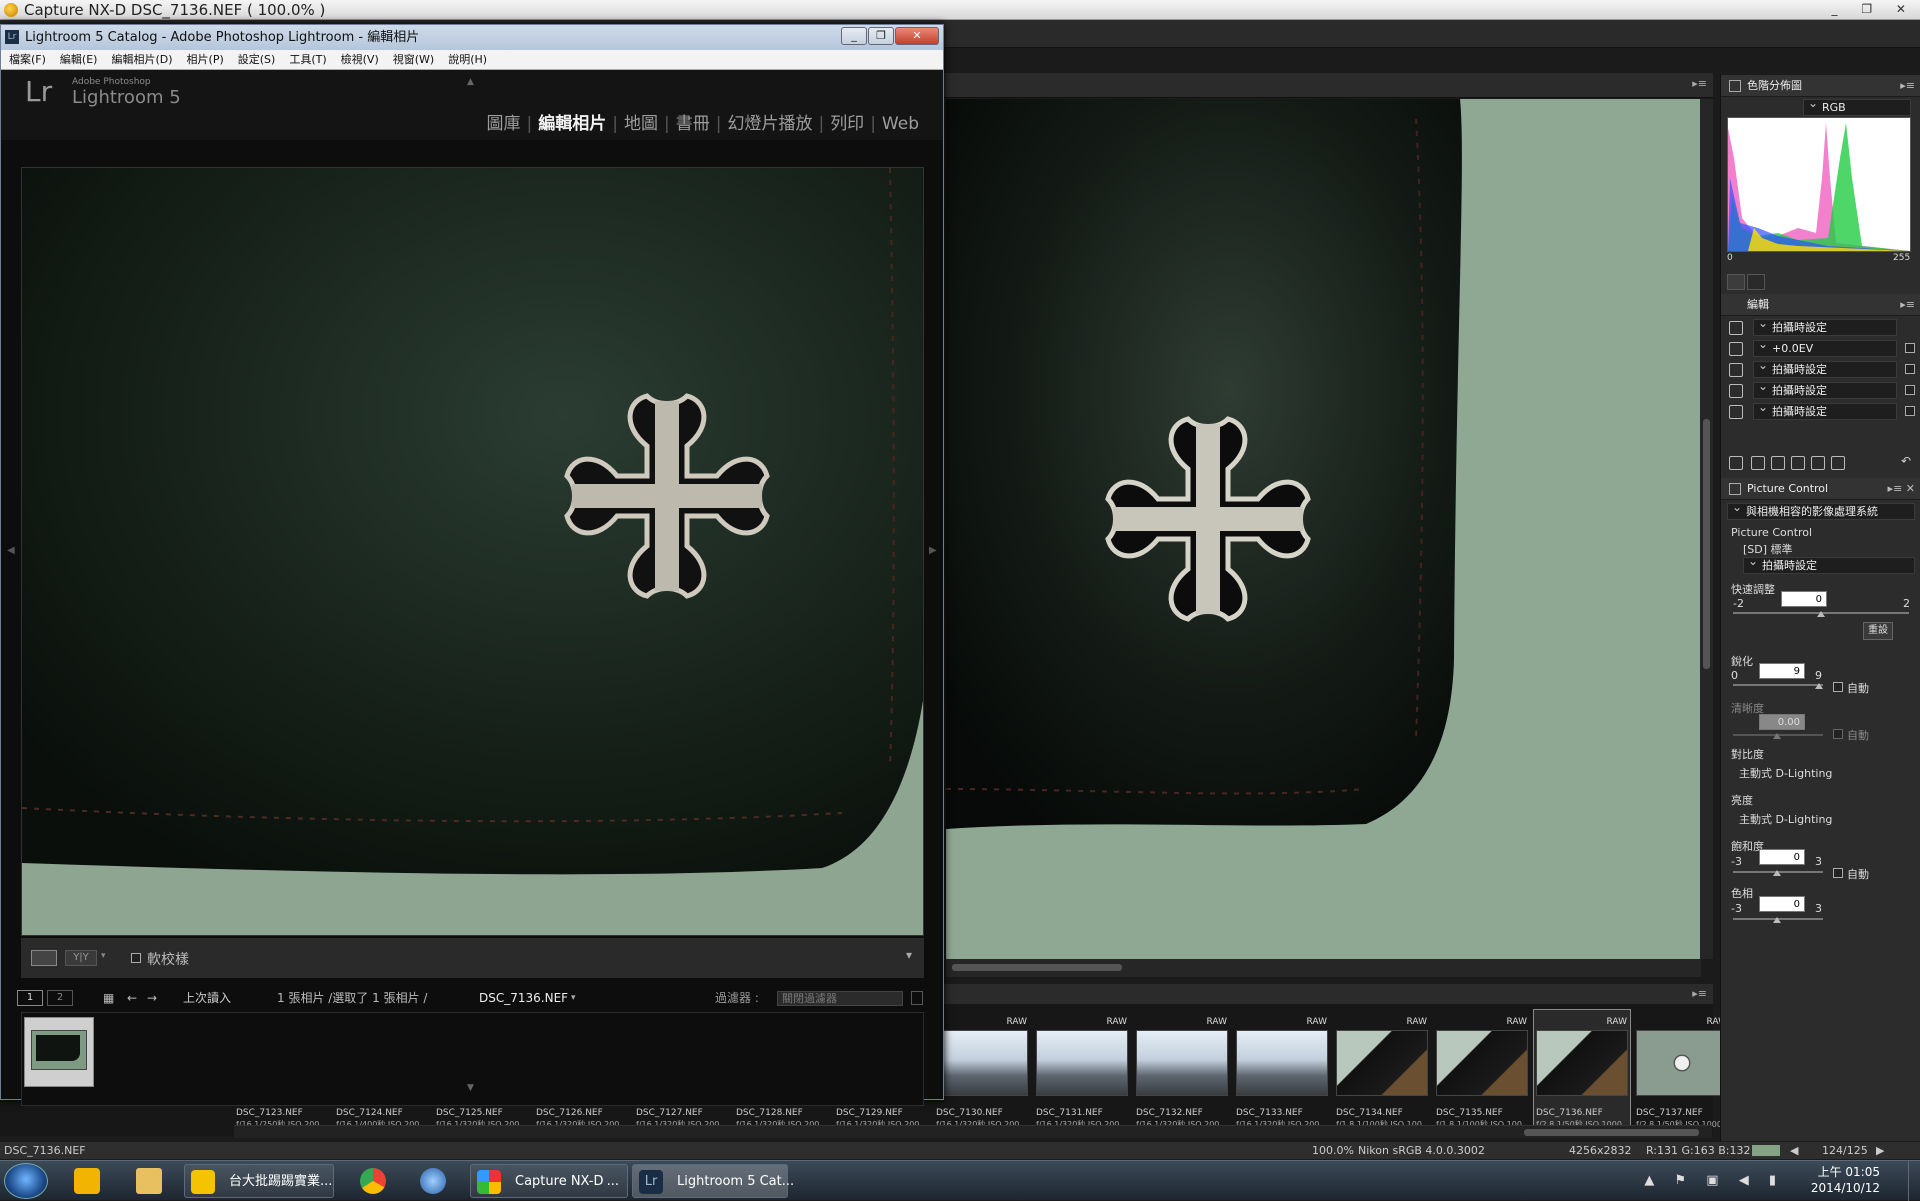  What do you see at coordinates (108, 998) in the screenshot?
I see `grid-view-icon: ▦` at bounding box center [108, 998].